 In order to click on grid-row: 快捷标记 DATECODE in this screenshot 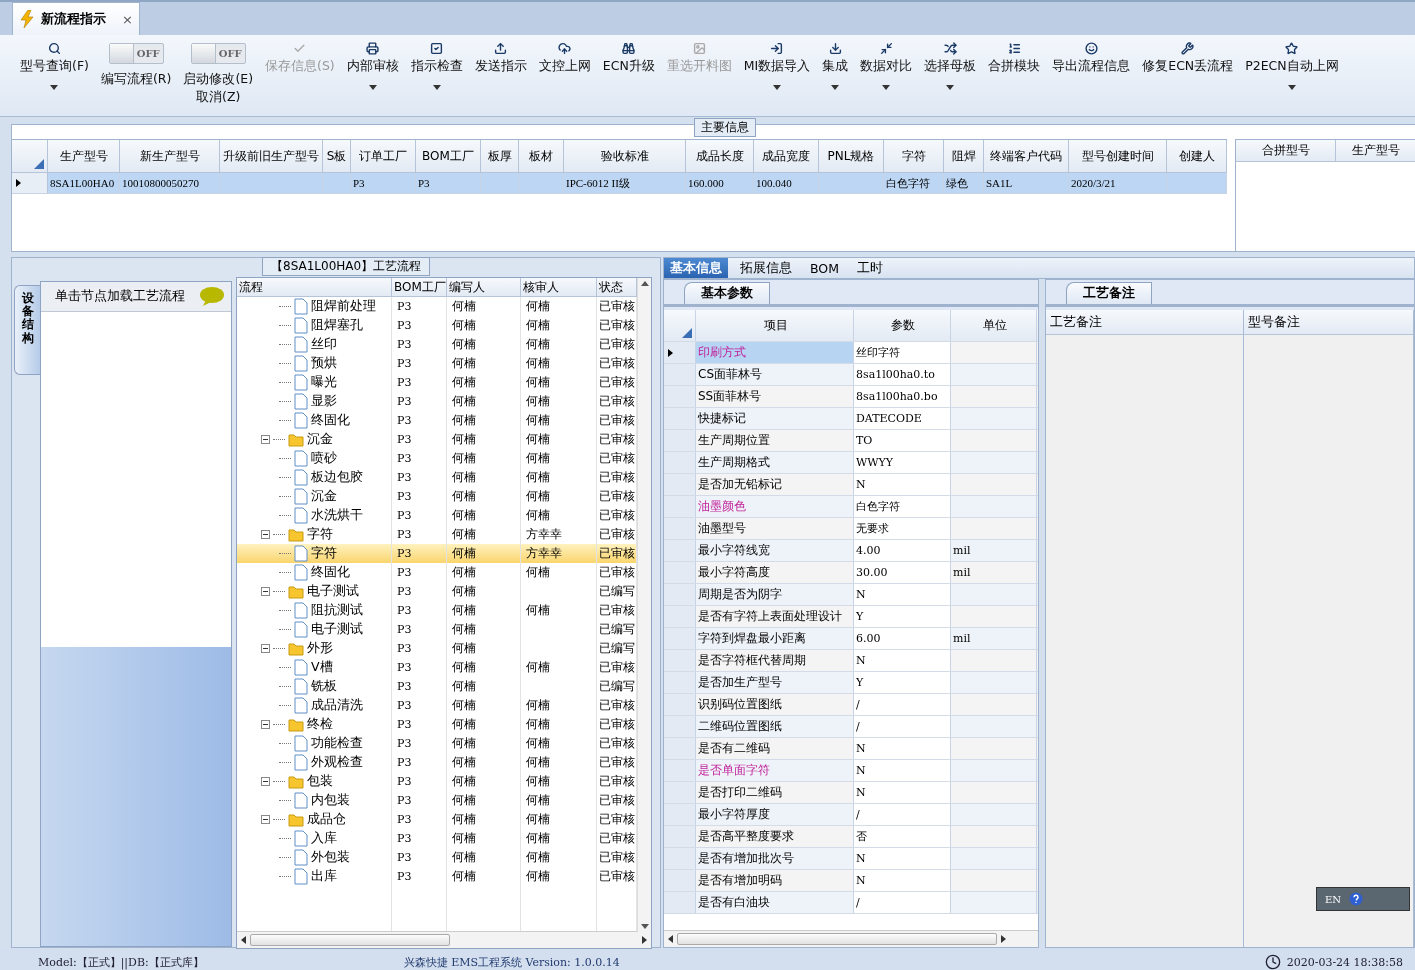, I will do `click(851, 419)`.